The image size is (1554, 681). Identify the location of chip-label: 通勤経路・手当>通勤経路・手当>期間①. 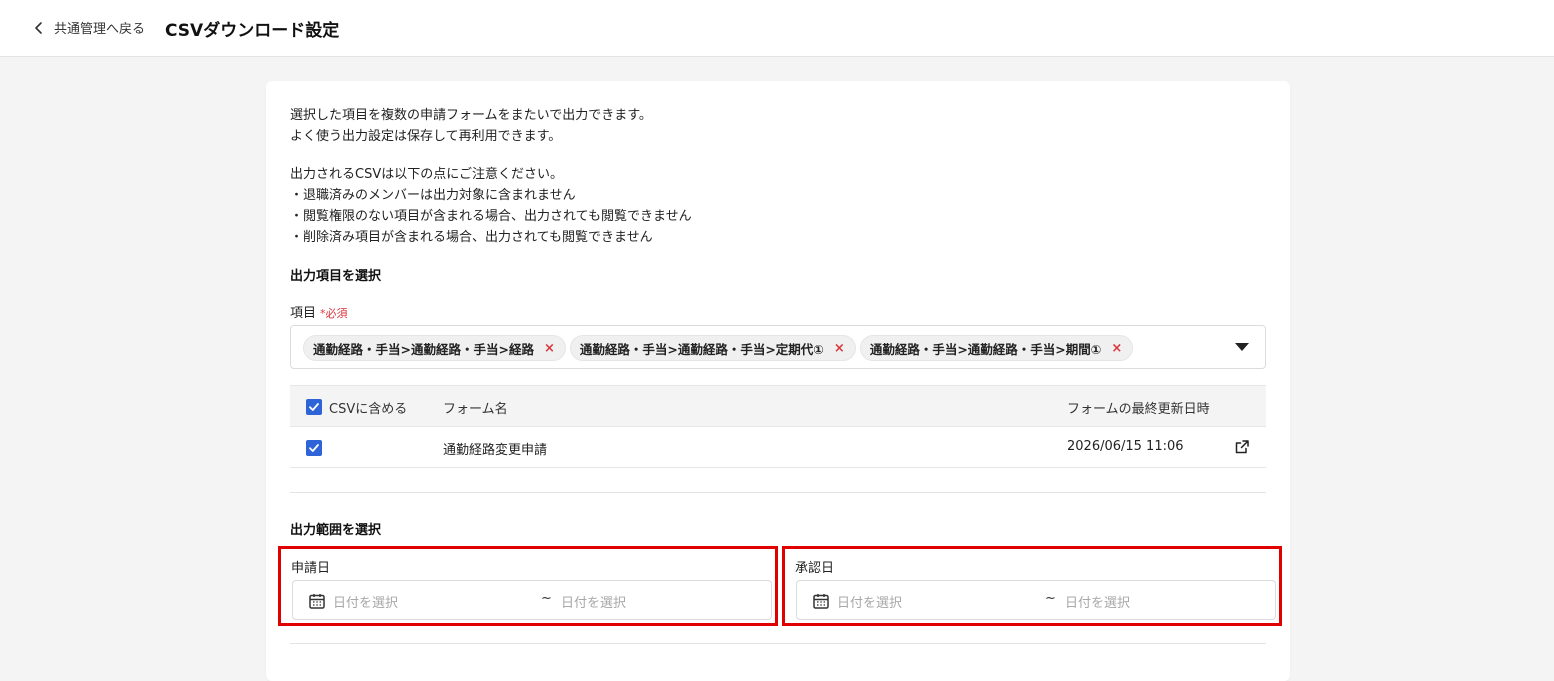
(985, 349).